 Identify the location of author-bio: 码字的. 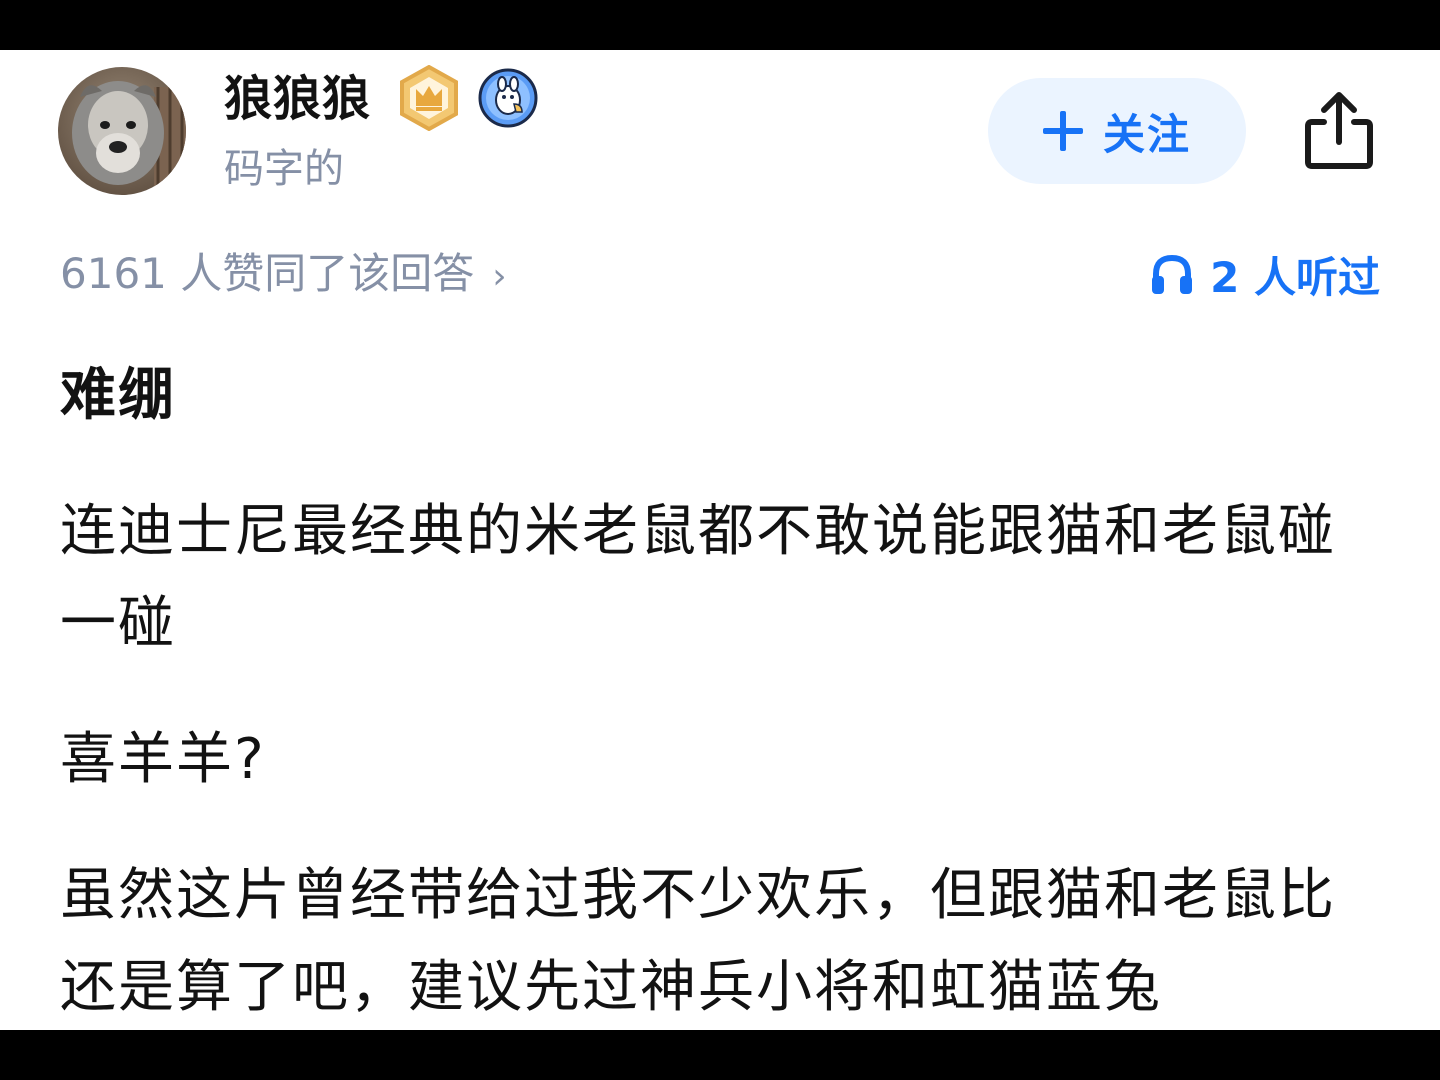
(284, 169).